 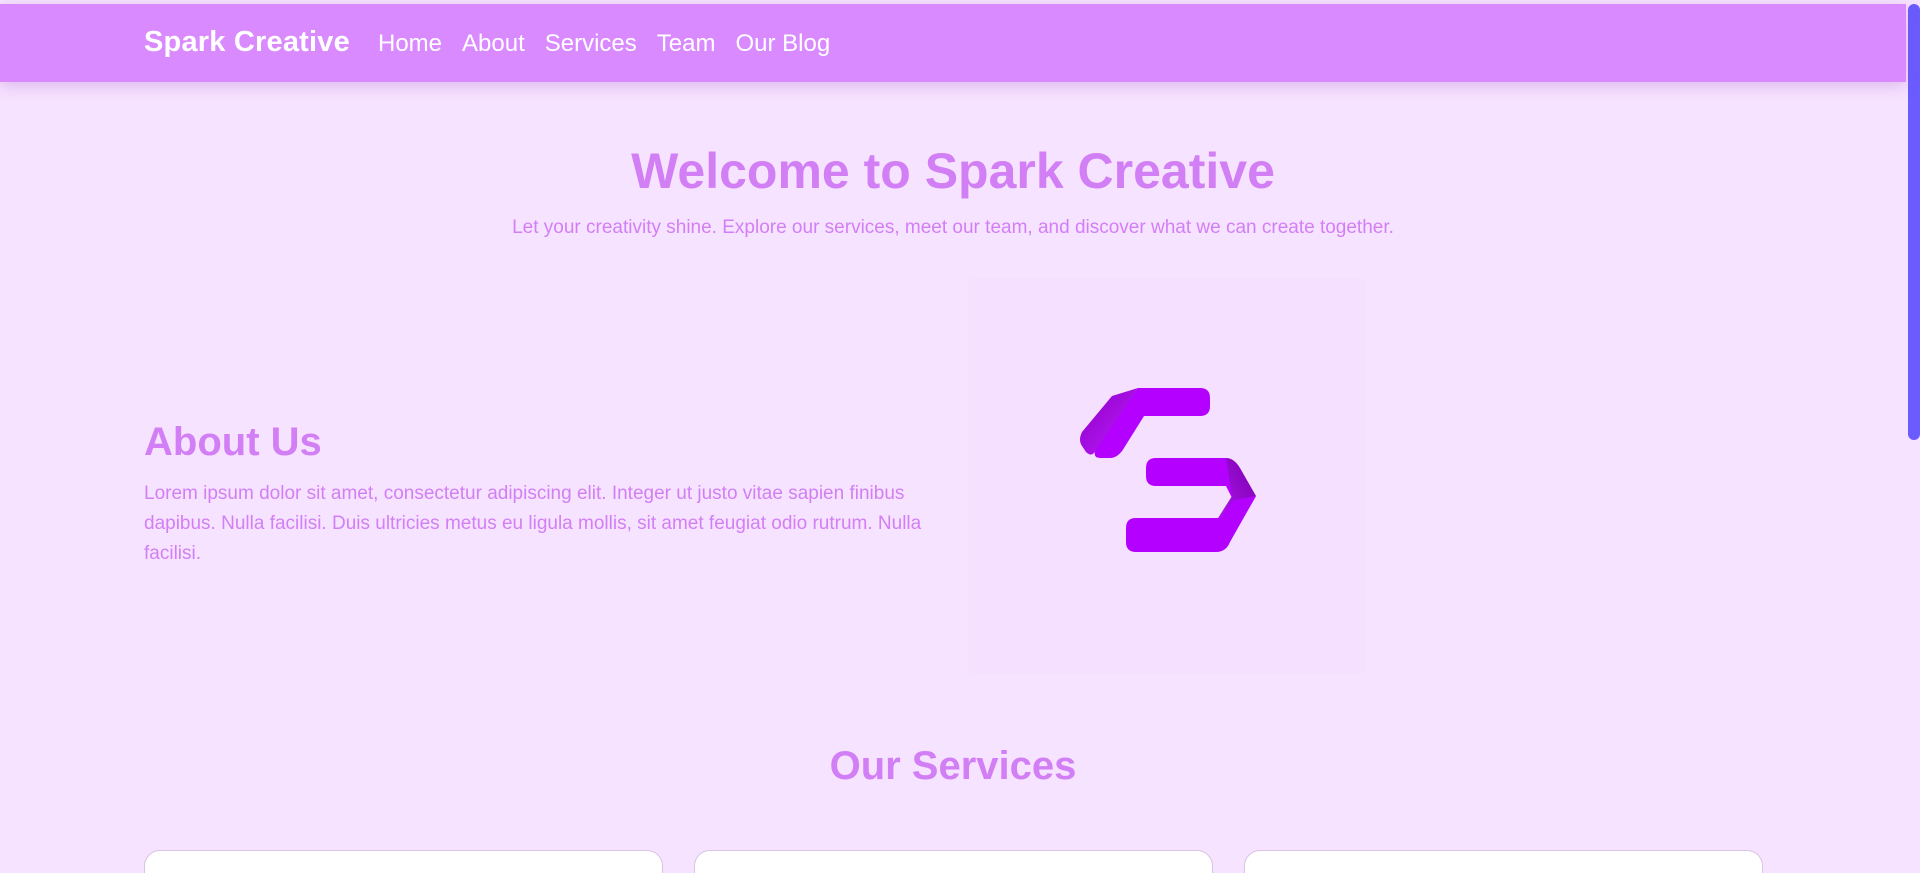 What do you see at coordinates (953, 766) in the screenshot?
I see `services-title: Our Services` at bounding box center [953, 766].